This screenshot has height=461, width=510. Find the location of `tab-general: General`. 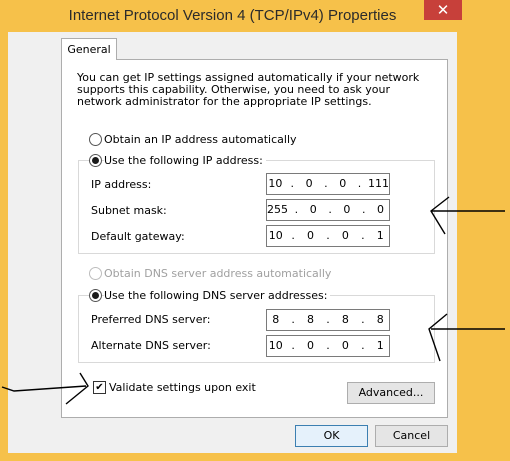

tab-general: General is located at coordinates (89, 49).